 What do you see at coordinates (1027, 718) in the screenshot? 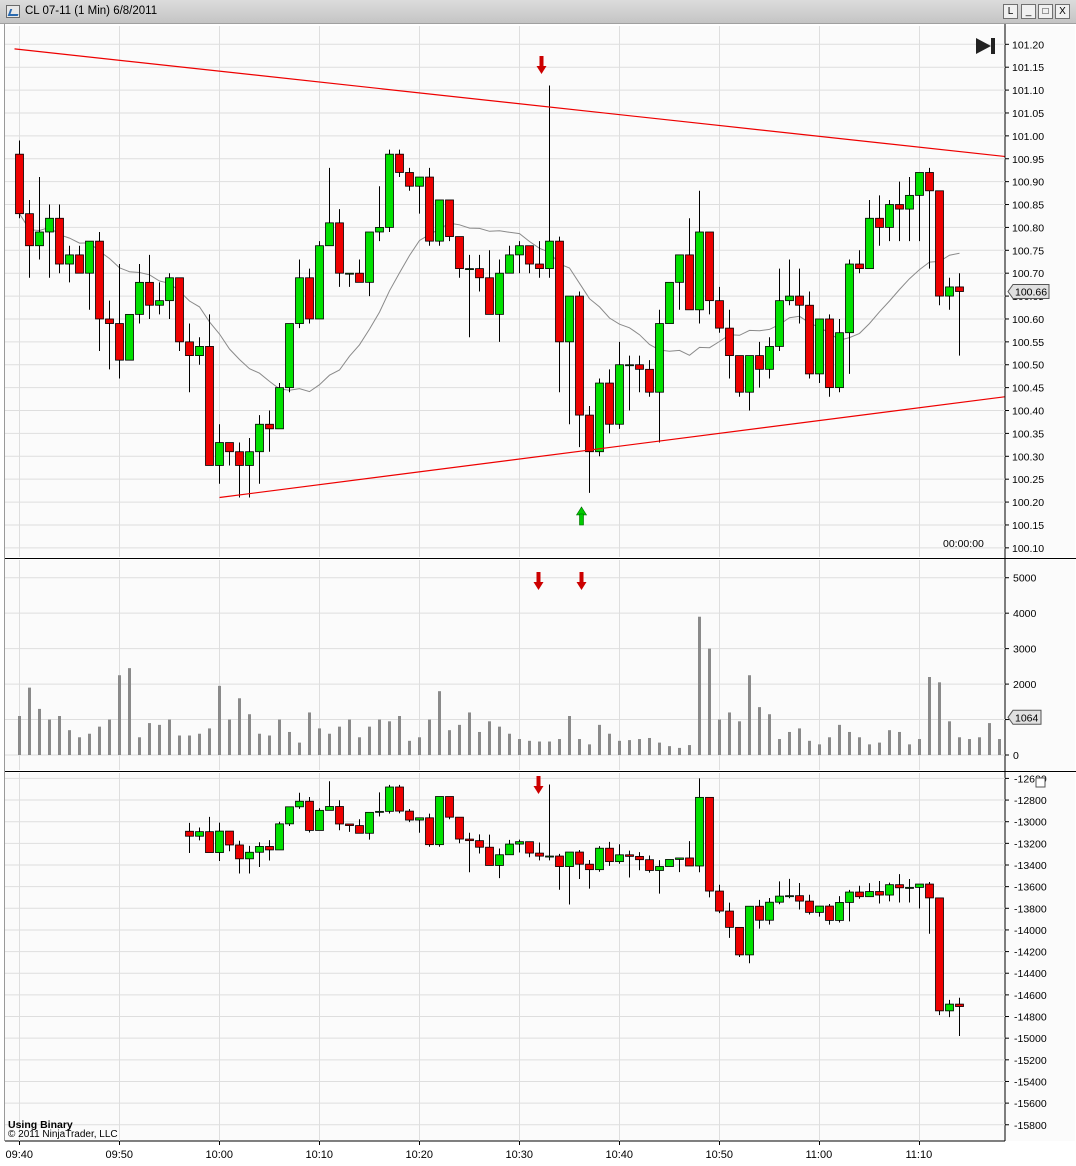
I see `current-volume-label: 1064` at bounding box center [1027, 718].